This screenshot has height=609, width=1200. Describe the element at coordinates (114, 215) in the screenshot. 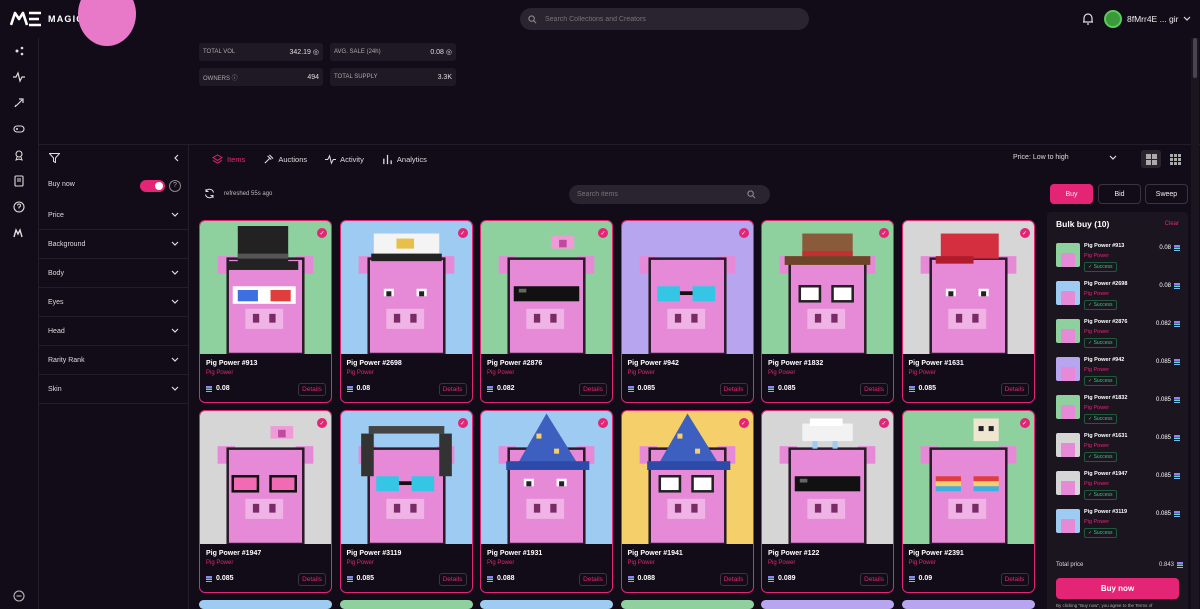

I see `filter-price: Price` at that location.